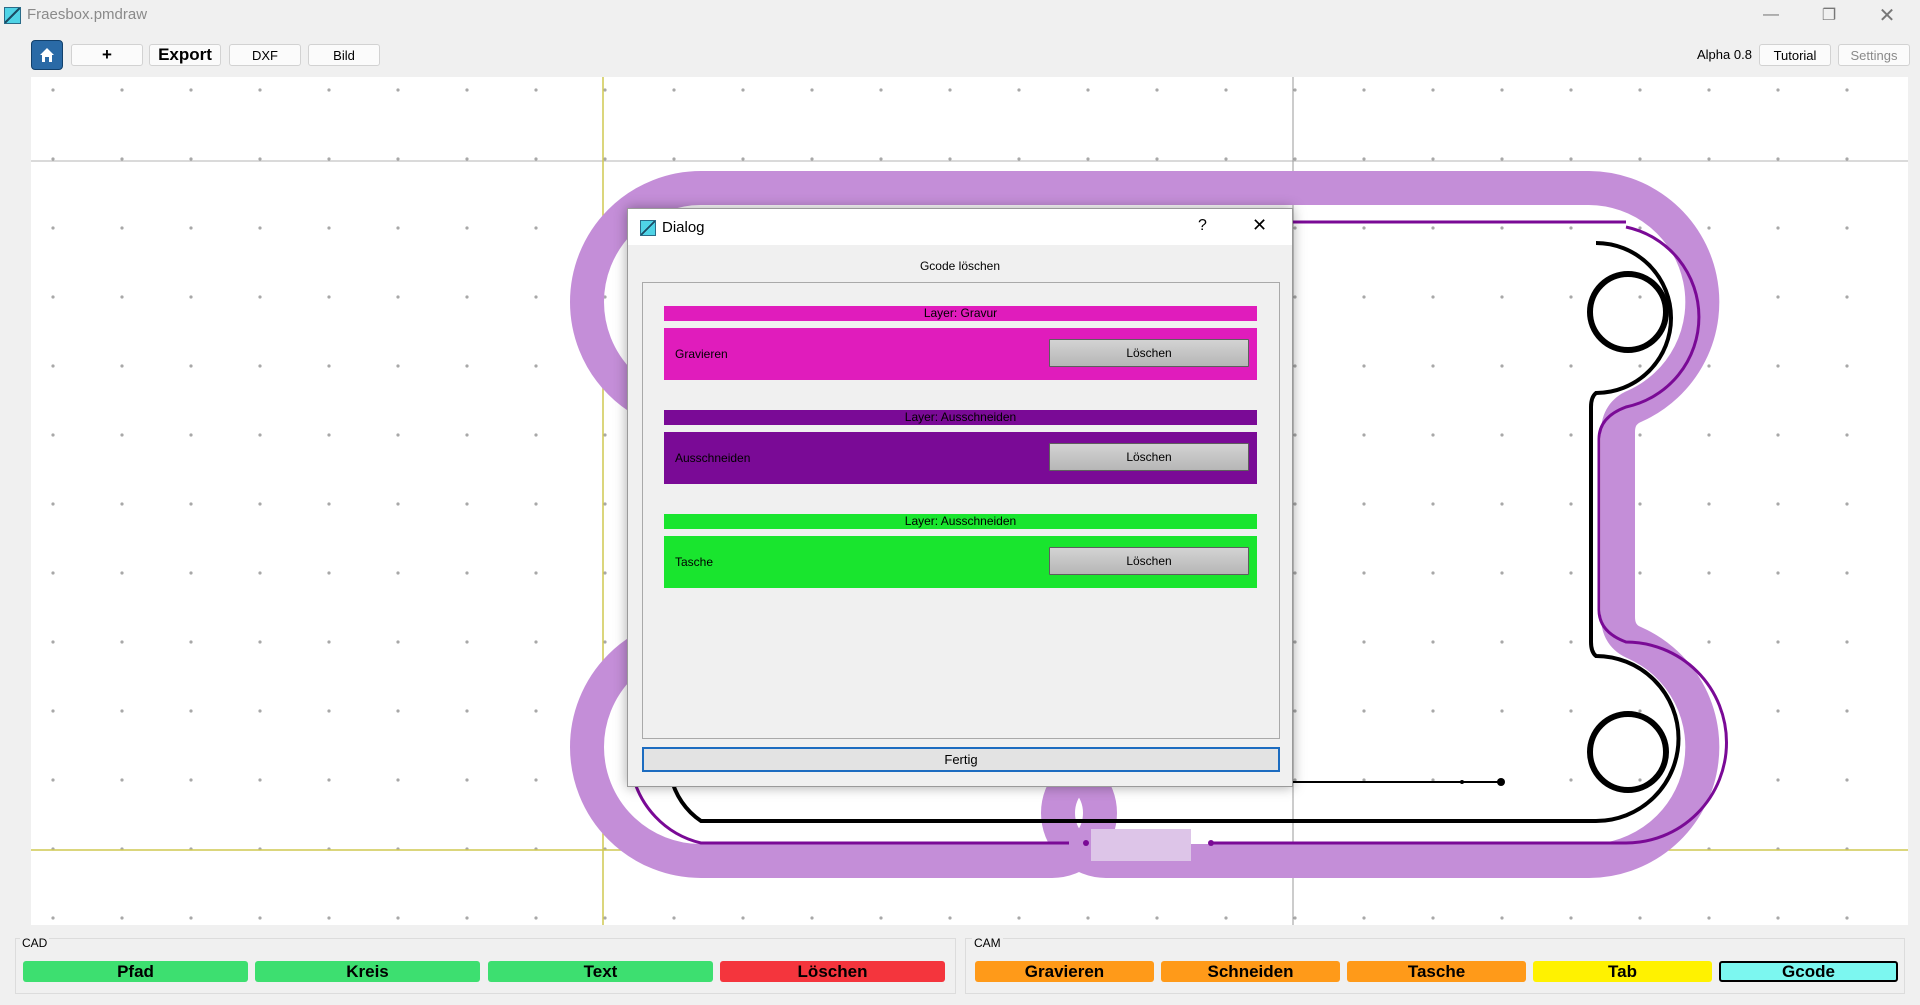 The width and height of the screenshot is (1920, 1005). I want to click on window-title: Fraesbox.pmdraw, so click(87, 14).